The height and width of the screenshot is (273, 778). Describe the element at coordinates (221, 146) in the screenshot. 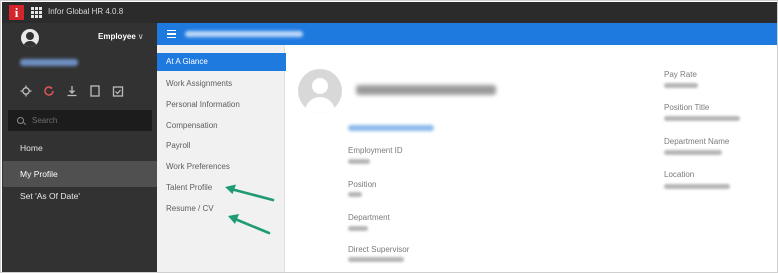

I see `submenu-payroll: Payroll` at that location.